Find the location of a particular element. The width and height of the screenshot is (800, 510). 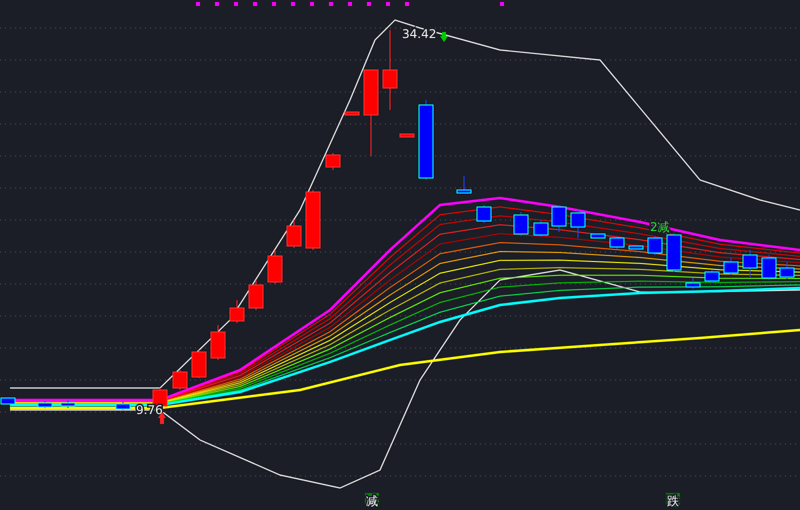

signal-marker: 跌 is located at coordinates (673, 500).